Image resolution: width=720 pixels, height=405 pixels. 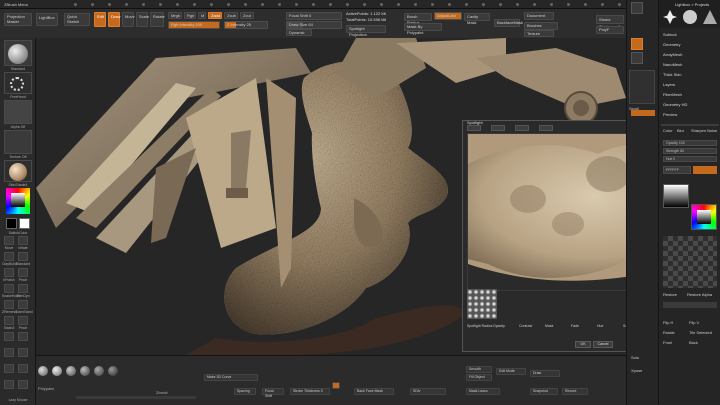 What do you see at coordinates (11, 223) in the screenshot?
I see `secondary-color-swatch` at bounding box center [11, 223].